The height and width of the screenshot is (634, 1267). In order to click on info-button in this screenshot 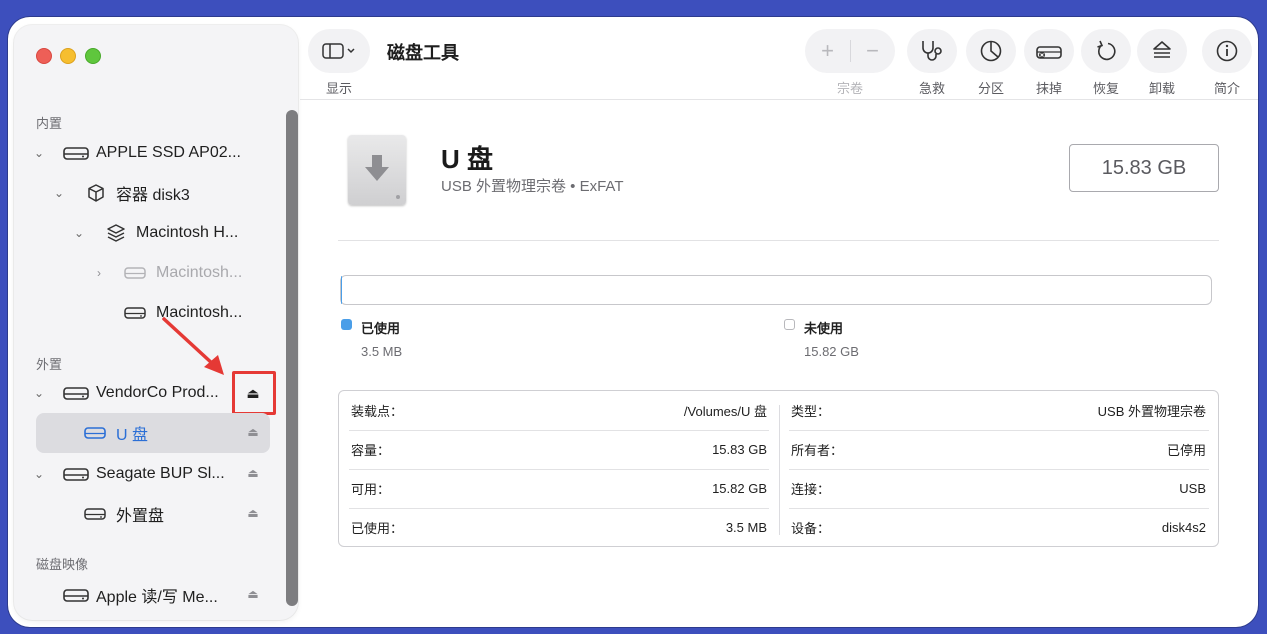, I will do `click(1227, 51)`.